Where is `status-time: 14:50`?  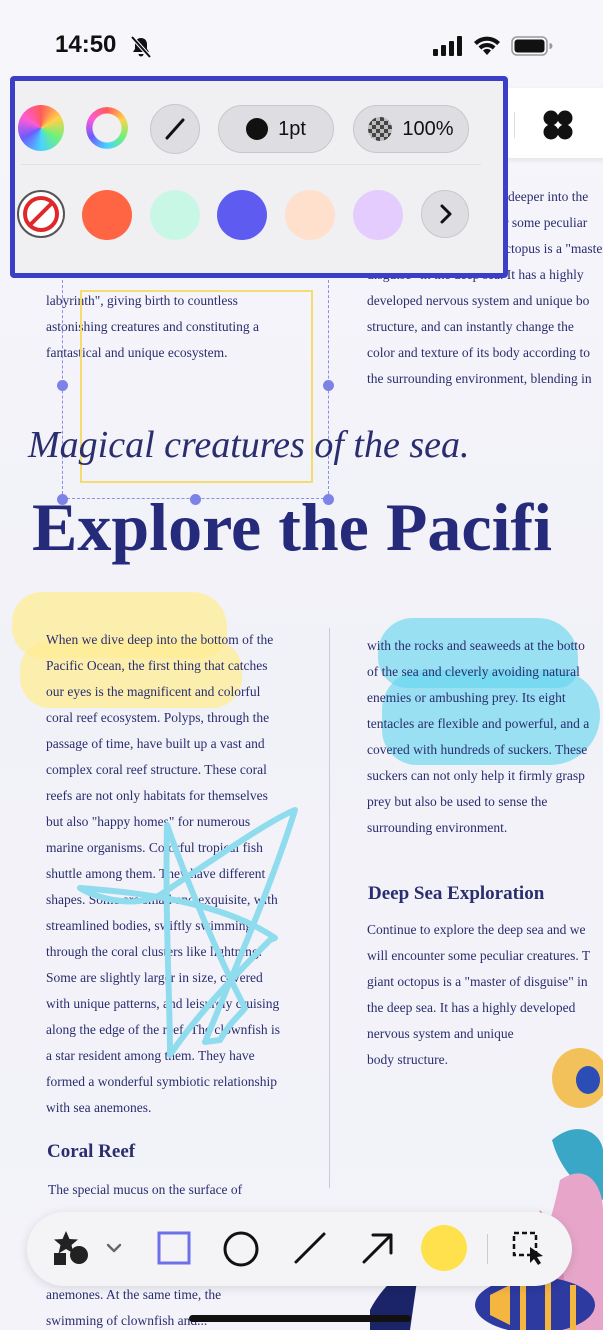 status-time: 14:50 is located at coordinates (86, 44).